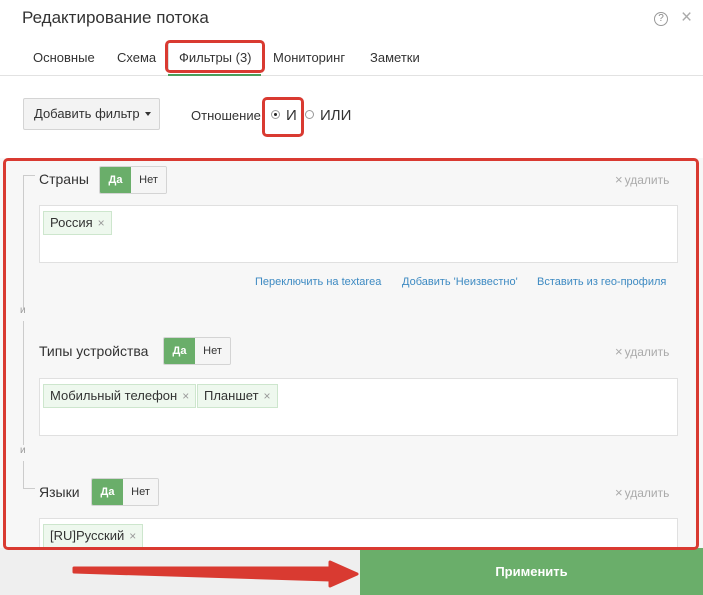 The height and width of the screenshot is (595, 703). What do you see at coordinates (215, 574) in the screenshot?
I see `annotation-arrow` at bounding box center [215, 574].